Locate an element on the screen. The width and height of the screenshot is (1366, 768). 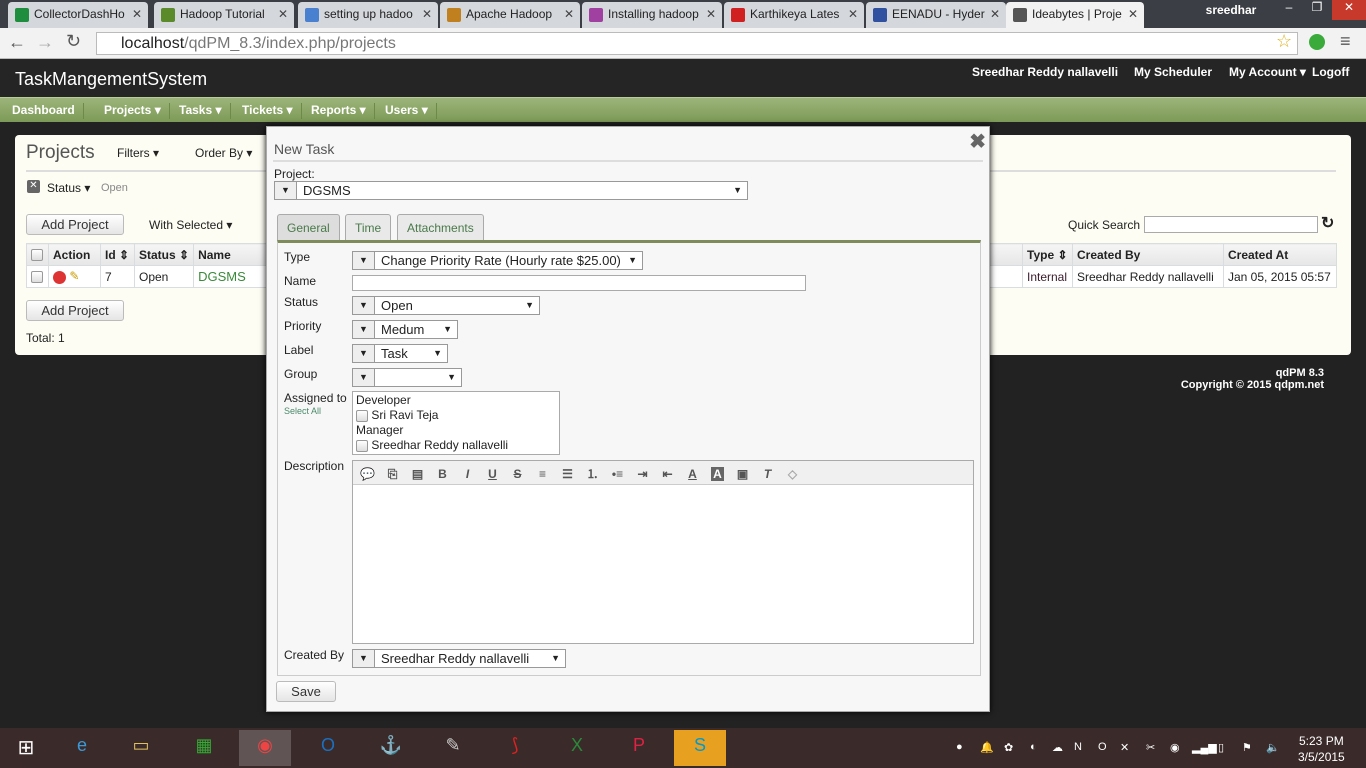
chrome-icon: ◉ is located at coordinates (265, 748).